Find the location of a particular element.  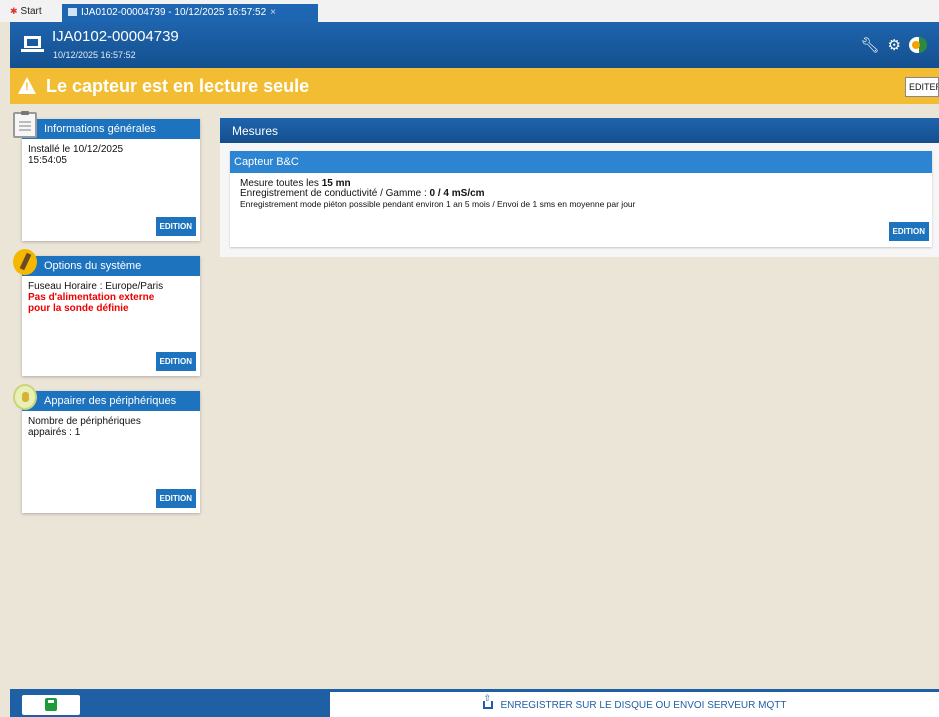

plug-icon is located at coordinates (25, 397).